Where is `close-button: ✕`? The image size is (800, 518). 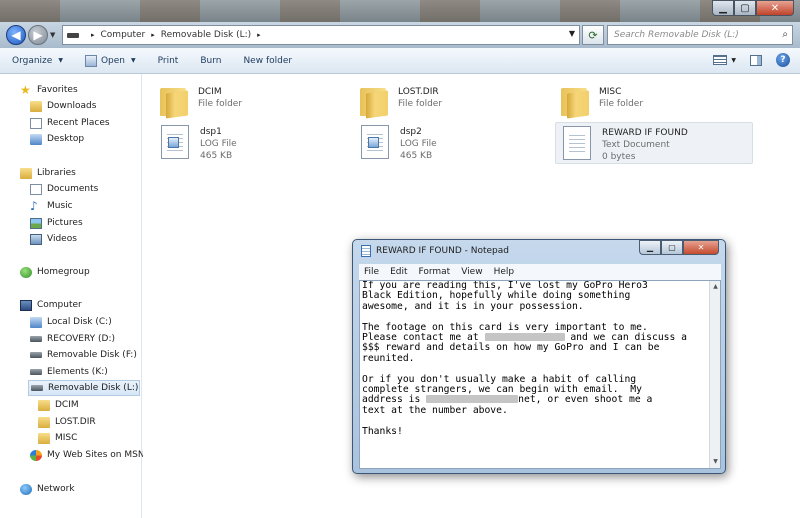
close-button: ✕ is located at coordinates (775, 8).